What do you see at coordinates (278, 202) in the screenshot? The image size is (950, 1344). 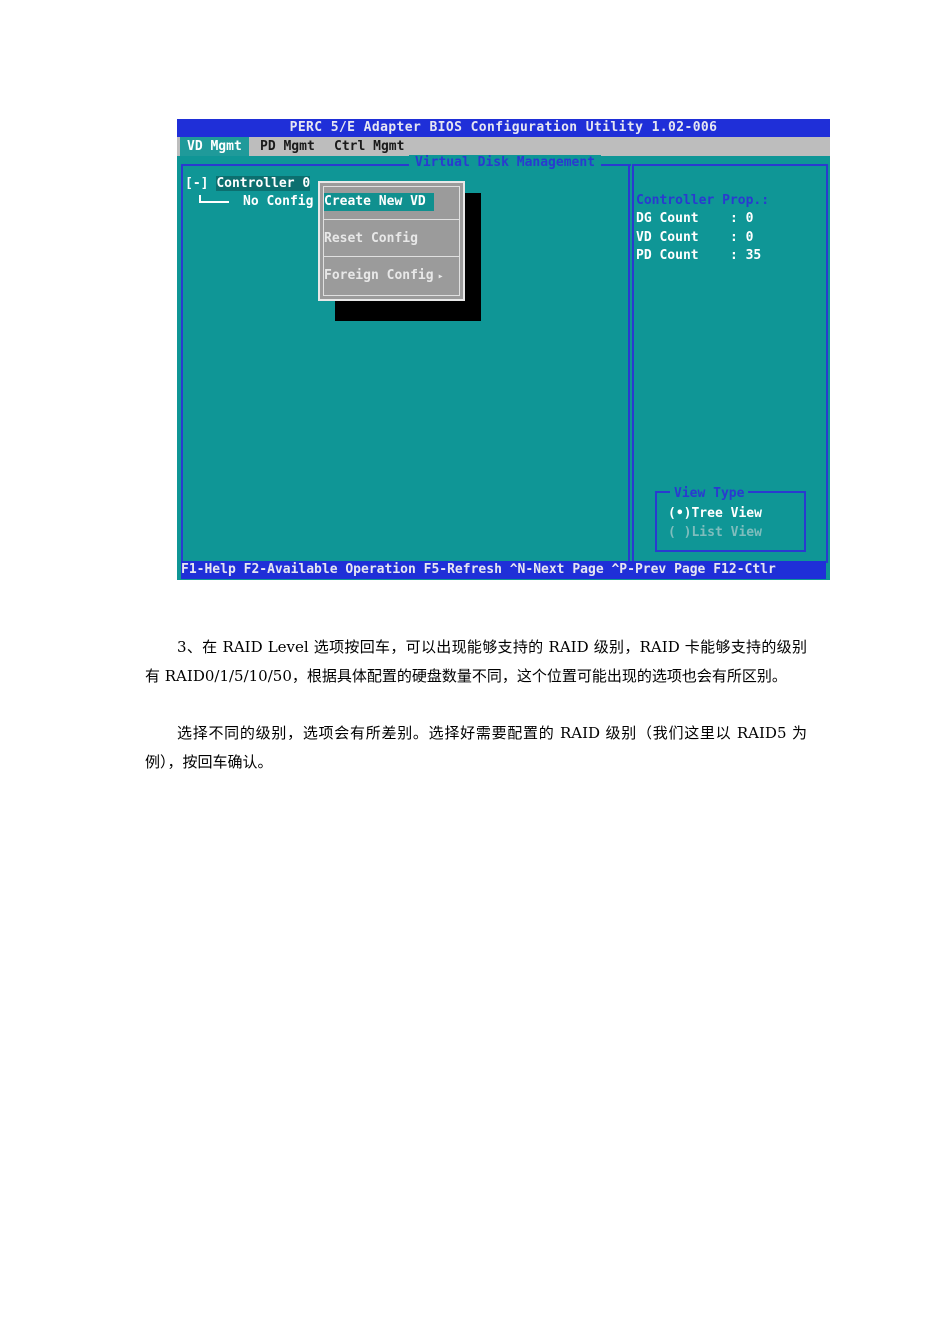 I see `tree-child-no-config: No Config` at bounding box center [278, 202].